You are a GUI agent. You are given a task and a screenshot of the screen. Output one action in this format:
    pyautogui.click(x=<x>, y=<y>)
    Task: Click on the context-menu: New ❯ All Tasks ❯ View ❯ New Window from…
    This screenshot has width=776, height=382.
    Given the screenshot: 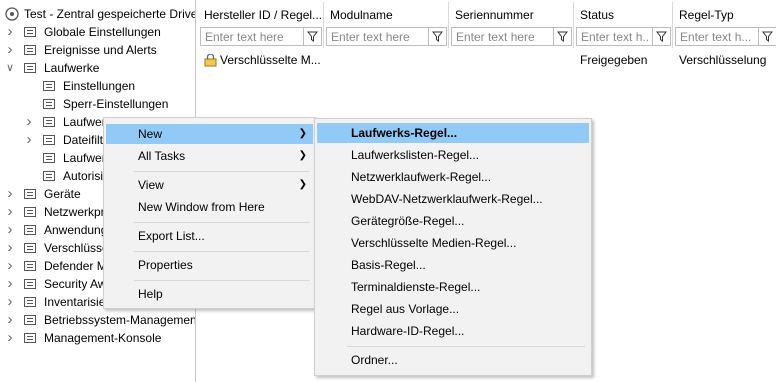 What is the action you would take?
    pyautogui.click(x=209, y=213)
    